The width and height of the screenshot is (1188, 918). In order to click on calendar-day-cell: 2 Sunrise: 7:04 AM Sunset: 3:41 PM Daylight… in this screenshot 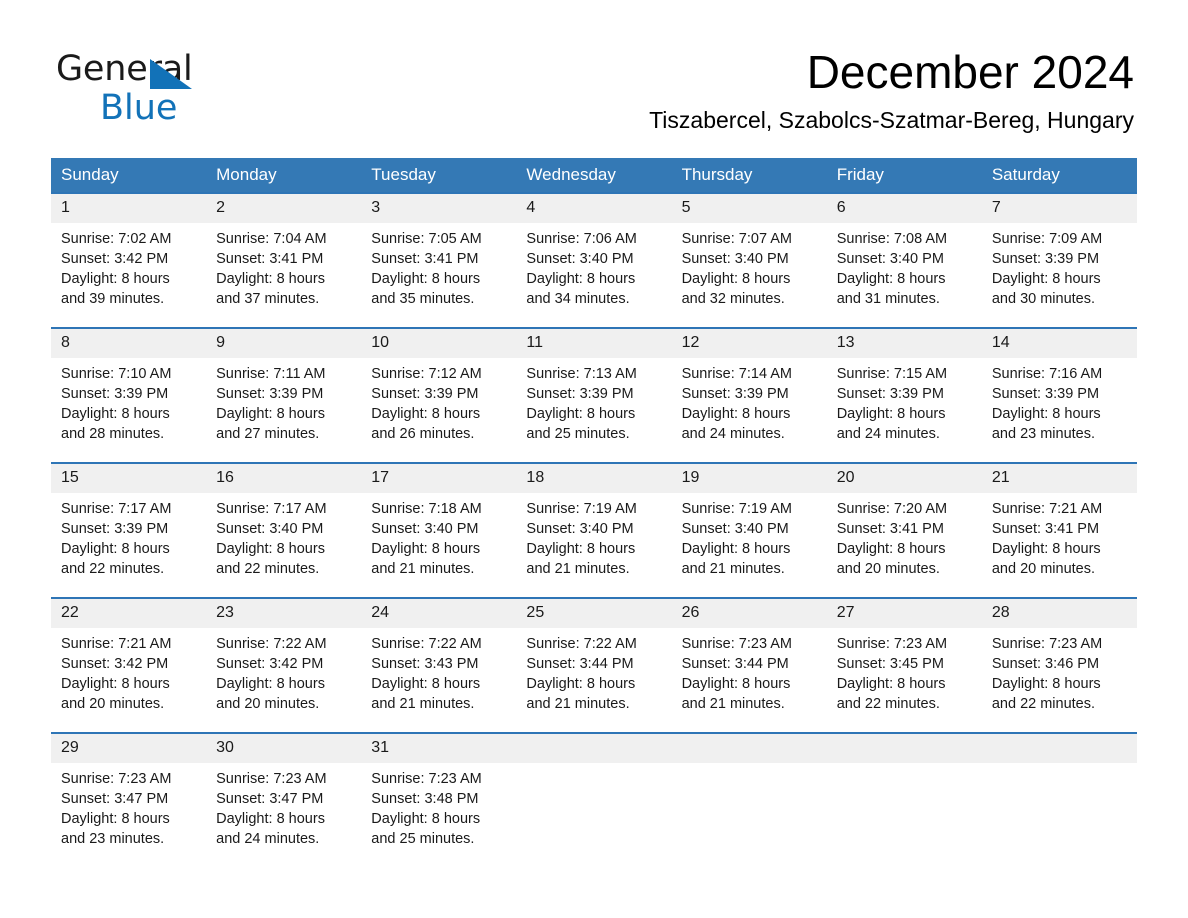, I will do `click(284, 260)`.